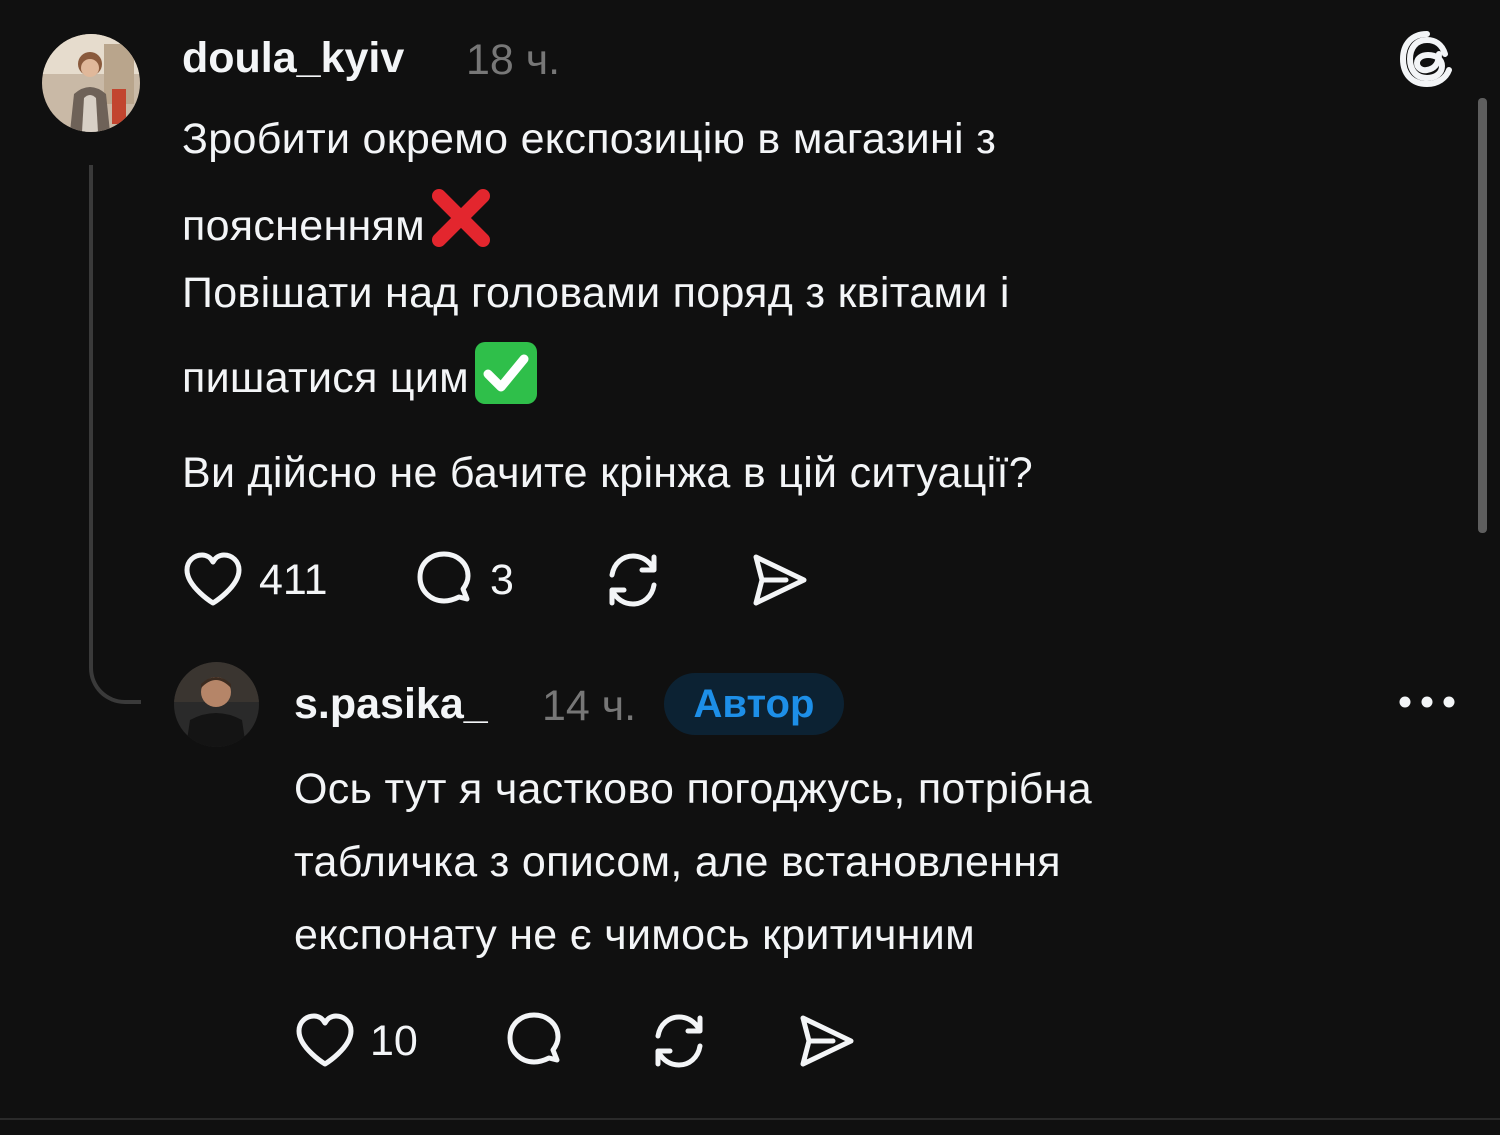 This screenshot has width=1500, height=1135. What do you see at coordinates (750, 1119) in the screenshot?
I see `bottom-divider` at bounding box center [750, 1119].